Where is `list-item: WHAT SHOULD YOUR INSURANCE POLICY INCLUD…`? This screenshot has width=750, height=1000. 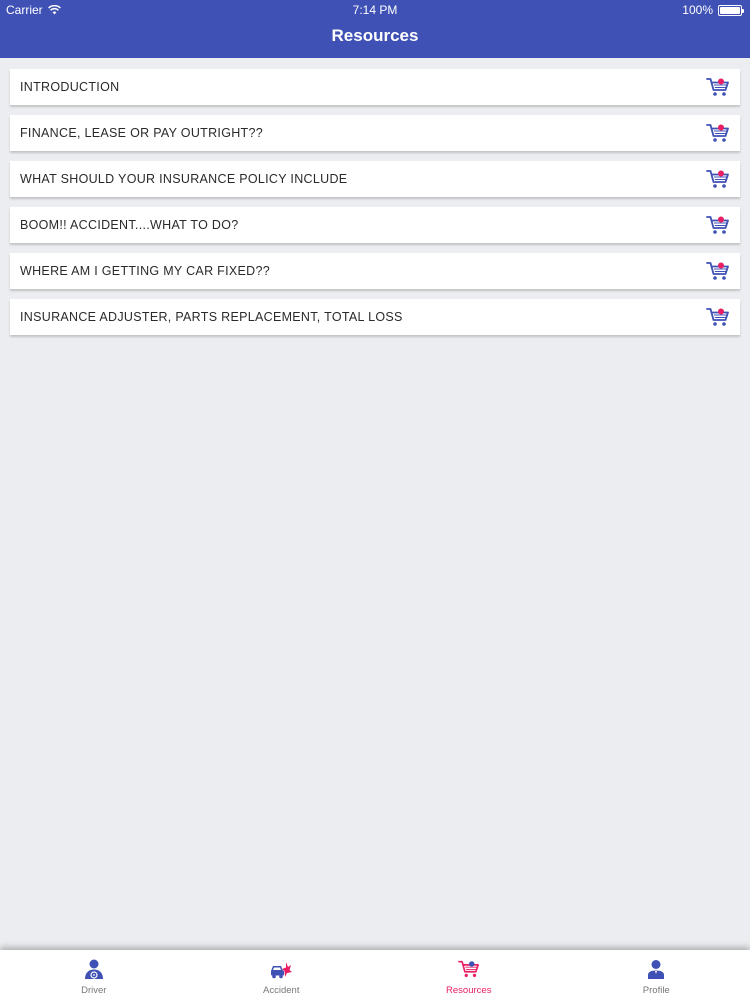 list-item: WHAT SHOULD YOUR INSURANCE POLICY INCLUD… is located at coordinates (375, 179).